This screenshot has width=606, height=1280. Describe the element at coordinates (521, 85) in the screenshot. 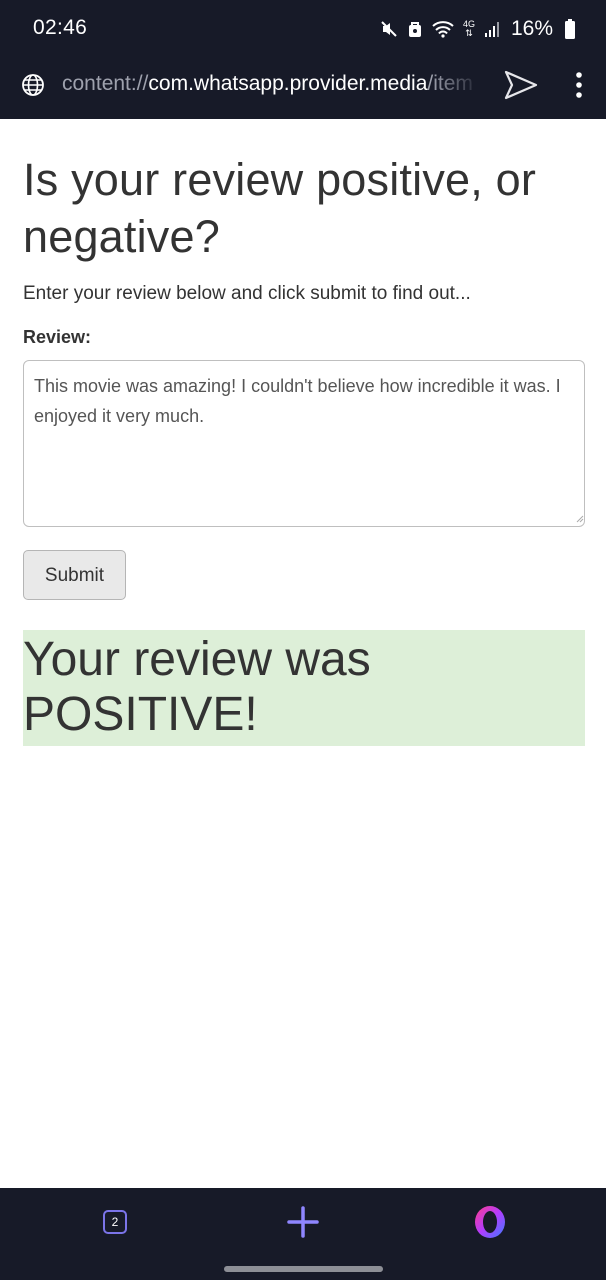

I see `send-icon` at that location.